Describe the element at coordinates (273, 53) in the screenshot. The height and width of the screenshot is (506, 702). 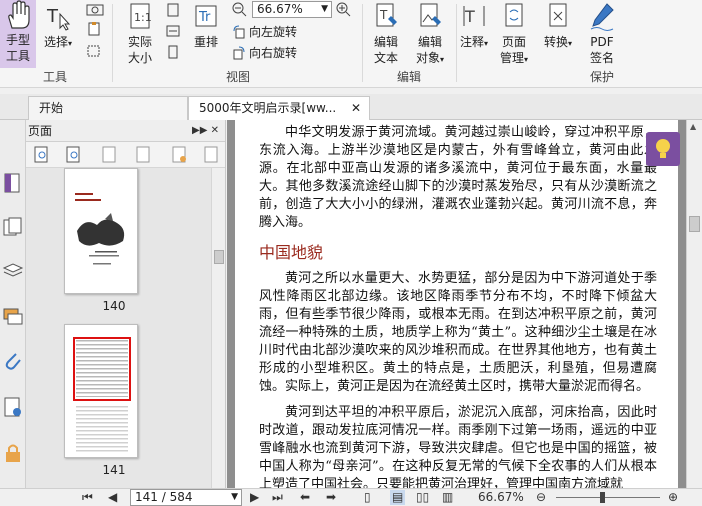
I see `rotate-right-label: 向右旋转` at that location.